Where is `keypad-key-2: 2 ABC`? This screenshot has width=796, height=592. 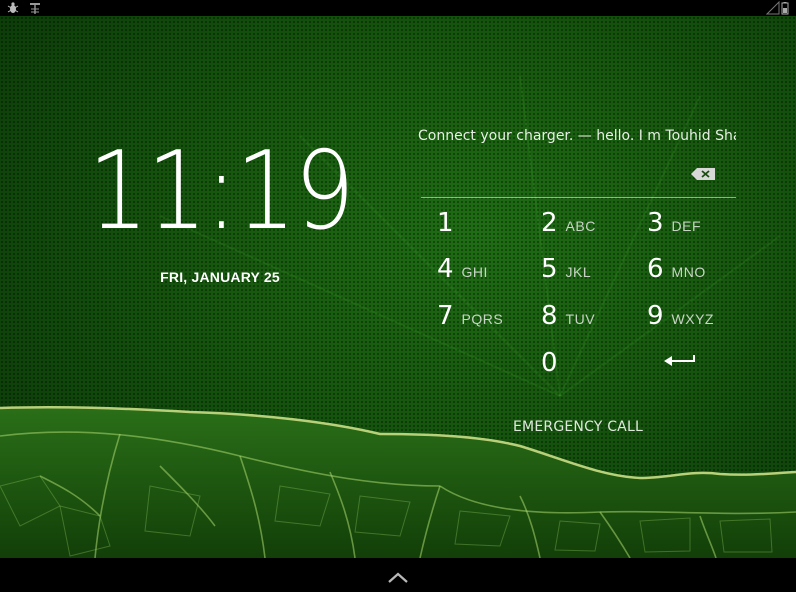 keypad-key-2: 2 ABC is located at coordinates (568, 228).